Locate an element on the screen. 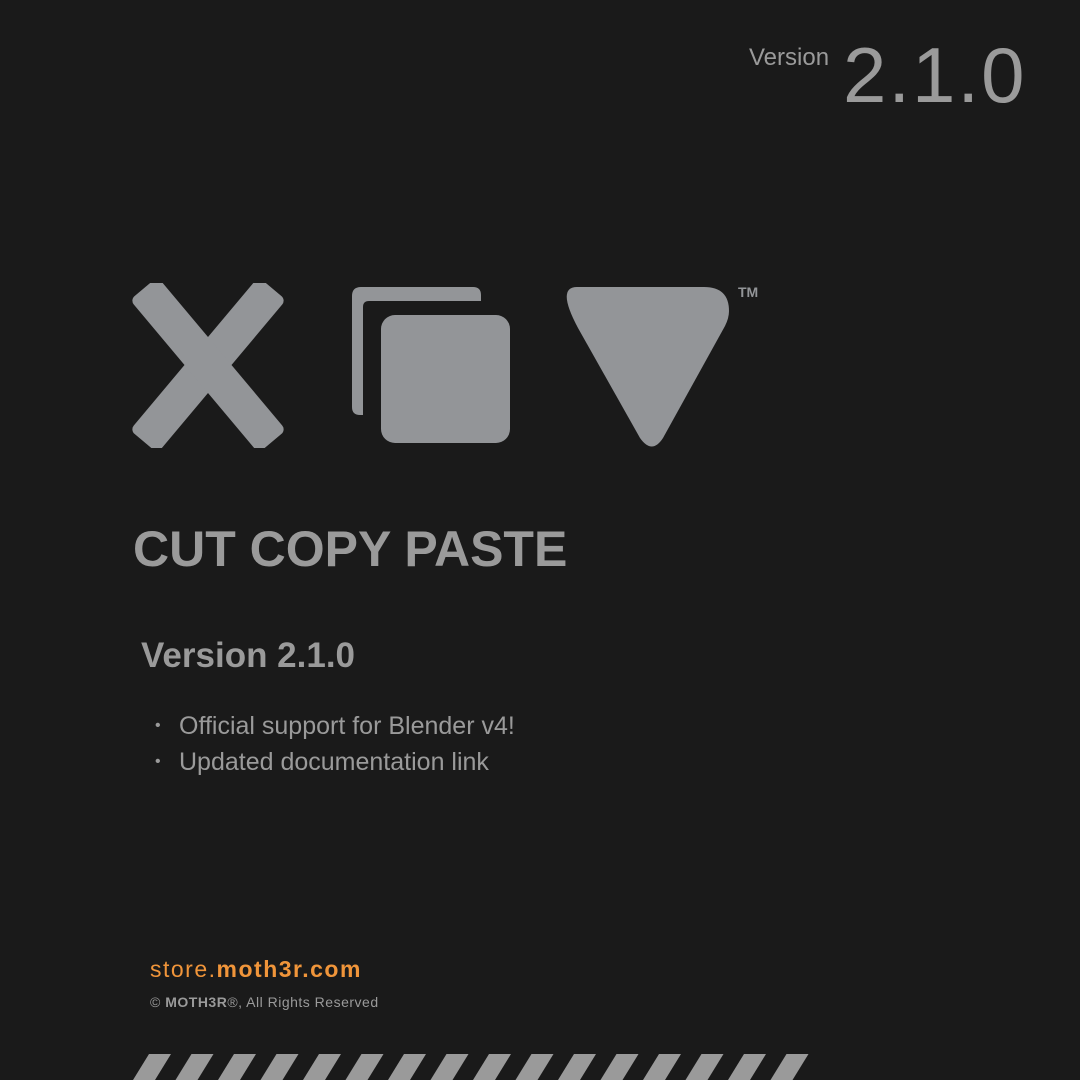 The width and height of the screenshot is (1080, 1080). paste-triangle-icon is located at coordinates (647, 367).